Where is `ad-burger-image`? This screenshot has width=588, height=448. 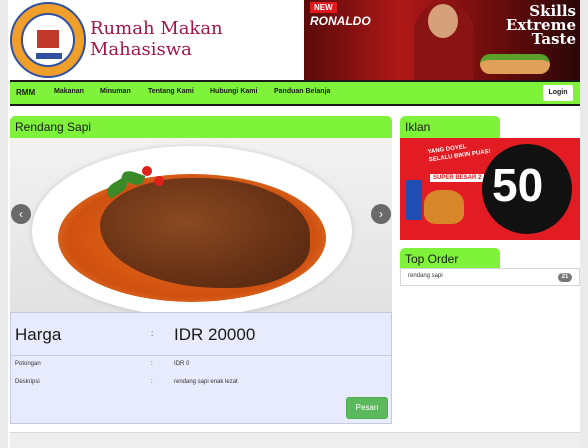 ad-burger-image is located at coordinates (515, 64).